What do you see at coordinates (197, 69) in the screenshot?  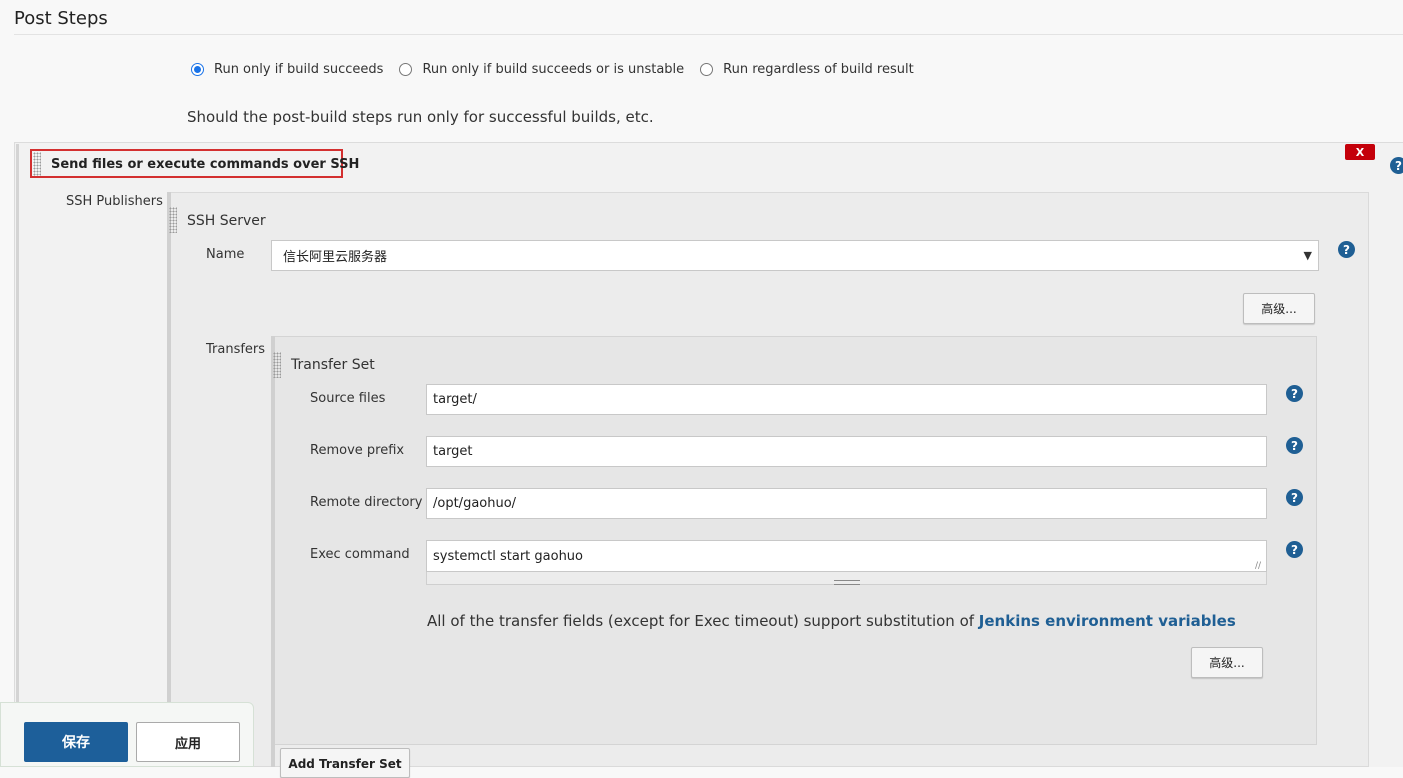 I see `radio-button-success` at bounding box center [197, 69].